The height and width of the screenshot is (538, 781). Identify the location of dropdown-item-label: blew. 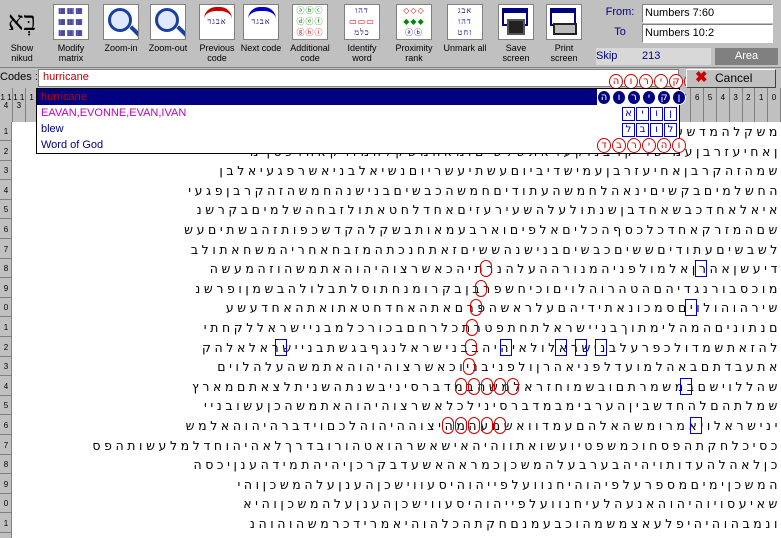
(52, 129).